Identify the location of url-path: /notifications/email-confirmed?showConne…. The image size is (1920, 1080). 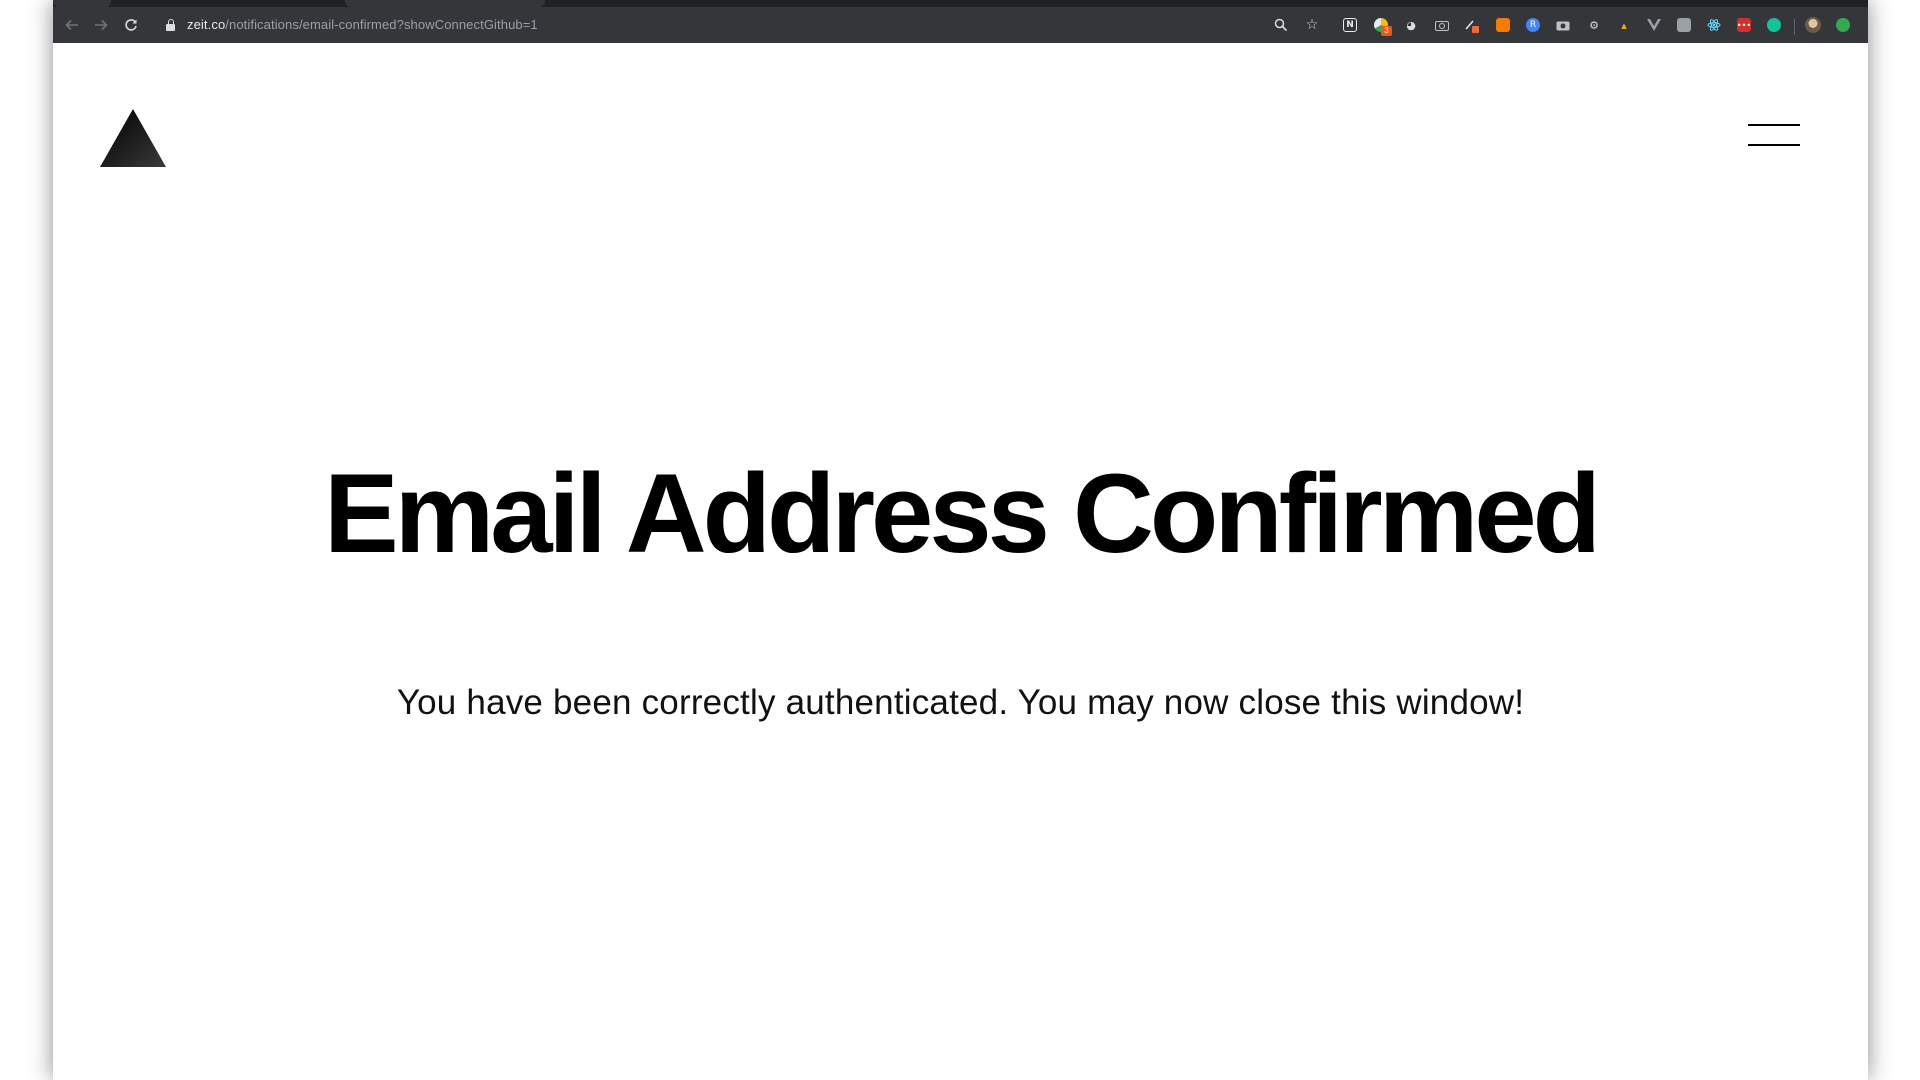
(381, 24).